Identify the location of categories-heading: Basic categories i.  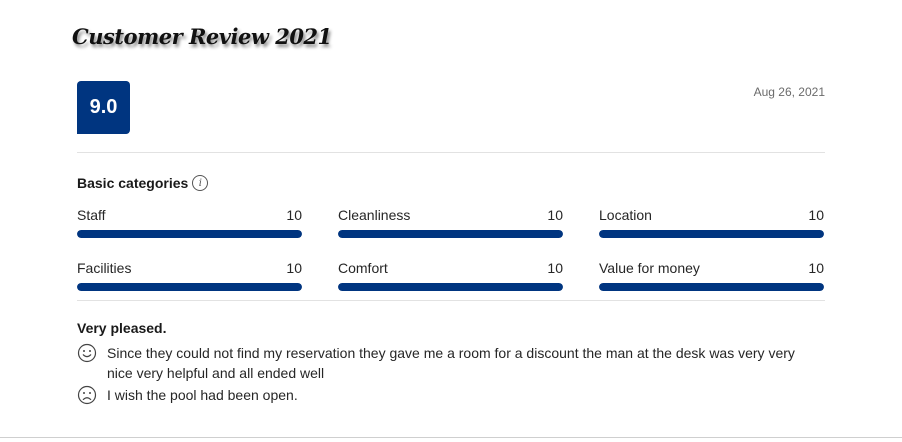
(143, 183).